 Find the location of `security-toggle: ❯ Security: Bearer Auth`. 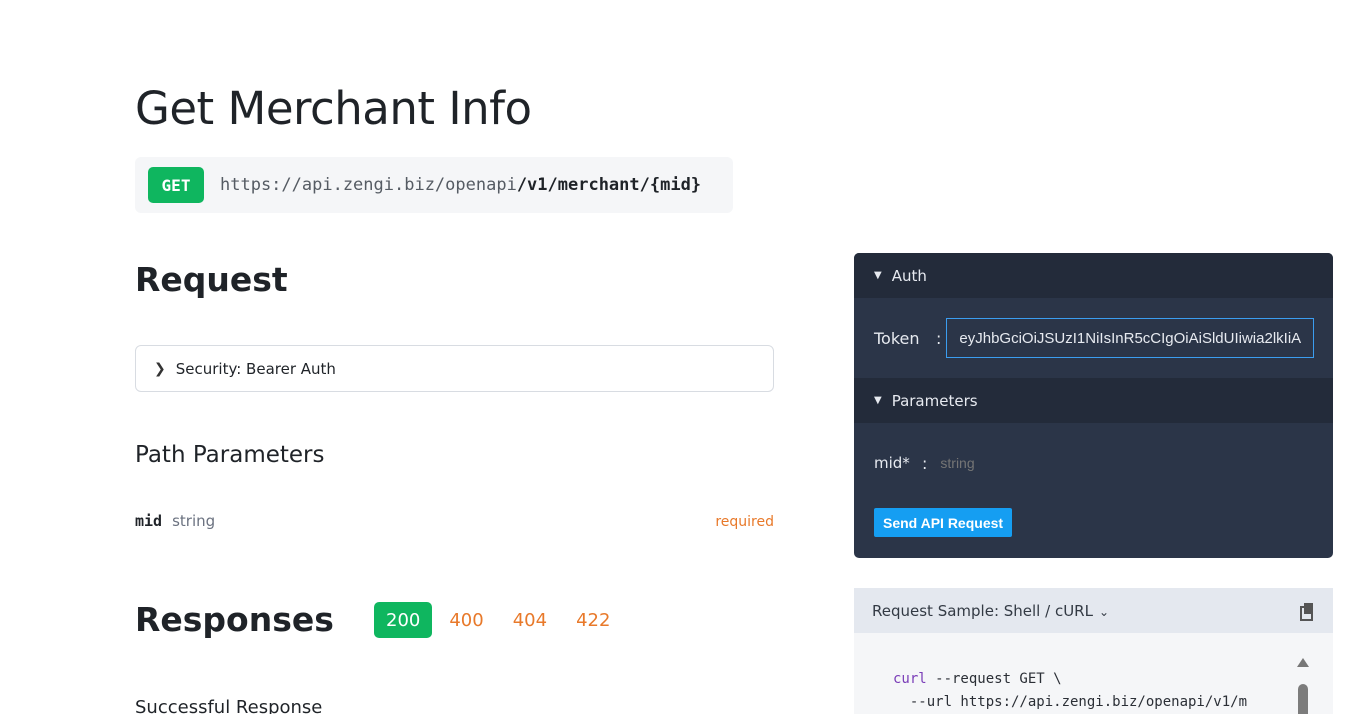

security-toggle: ❯ Security: Bearer Auth is located at coordinates (454, 368).